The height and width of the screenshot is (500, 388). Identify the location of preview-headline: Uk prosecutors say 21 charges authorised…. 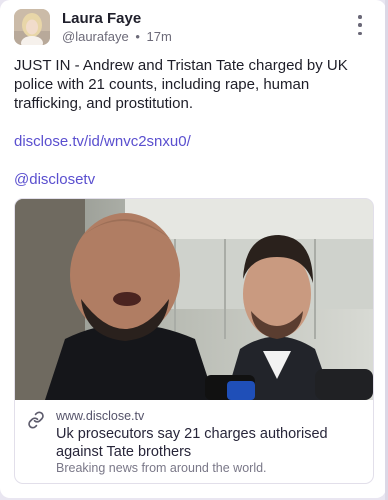
(206, 443).